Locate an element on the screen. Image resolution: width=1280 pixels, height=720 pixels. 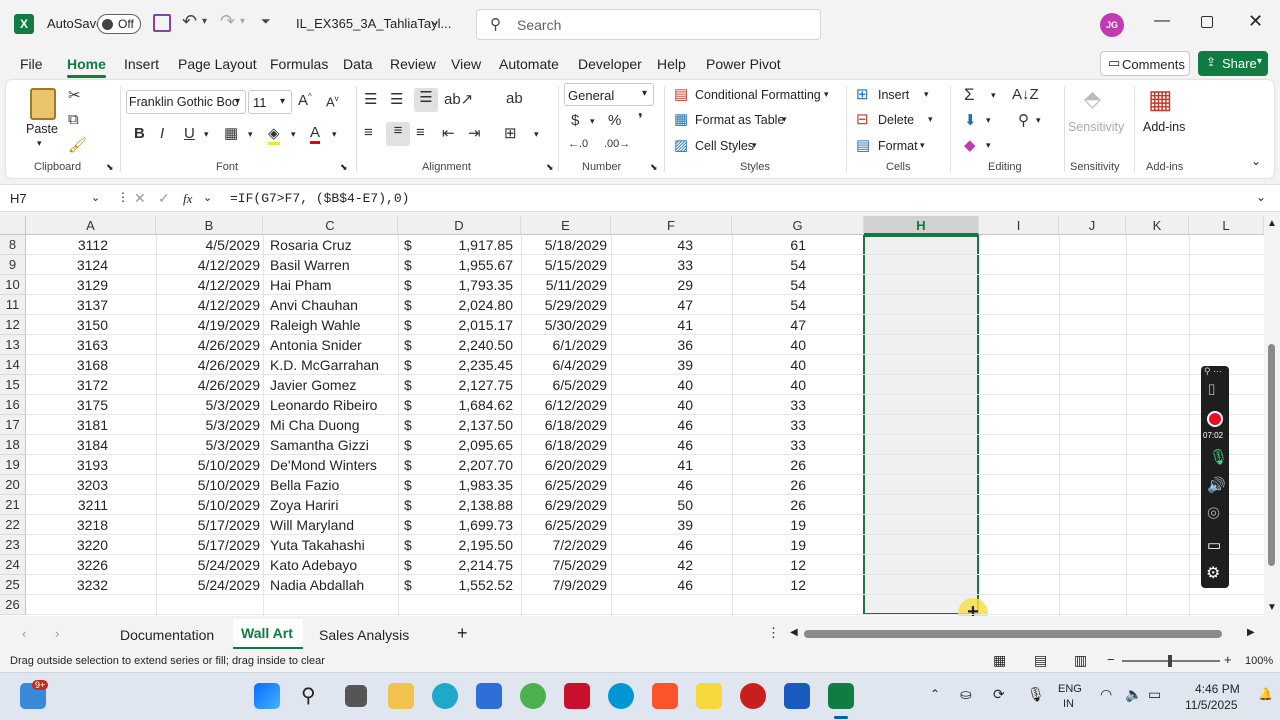
sort-filter-icon: A↓Z is located at coordinates (1025, 94).